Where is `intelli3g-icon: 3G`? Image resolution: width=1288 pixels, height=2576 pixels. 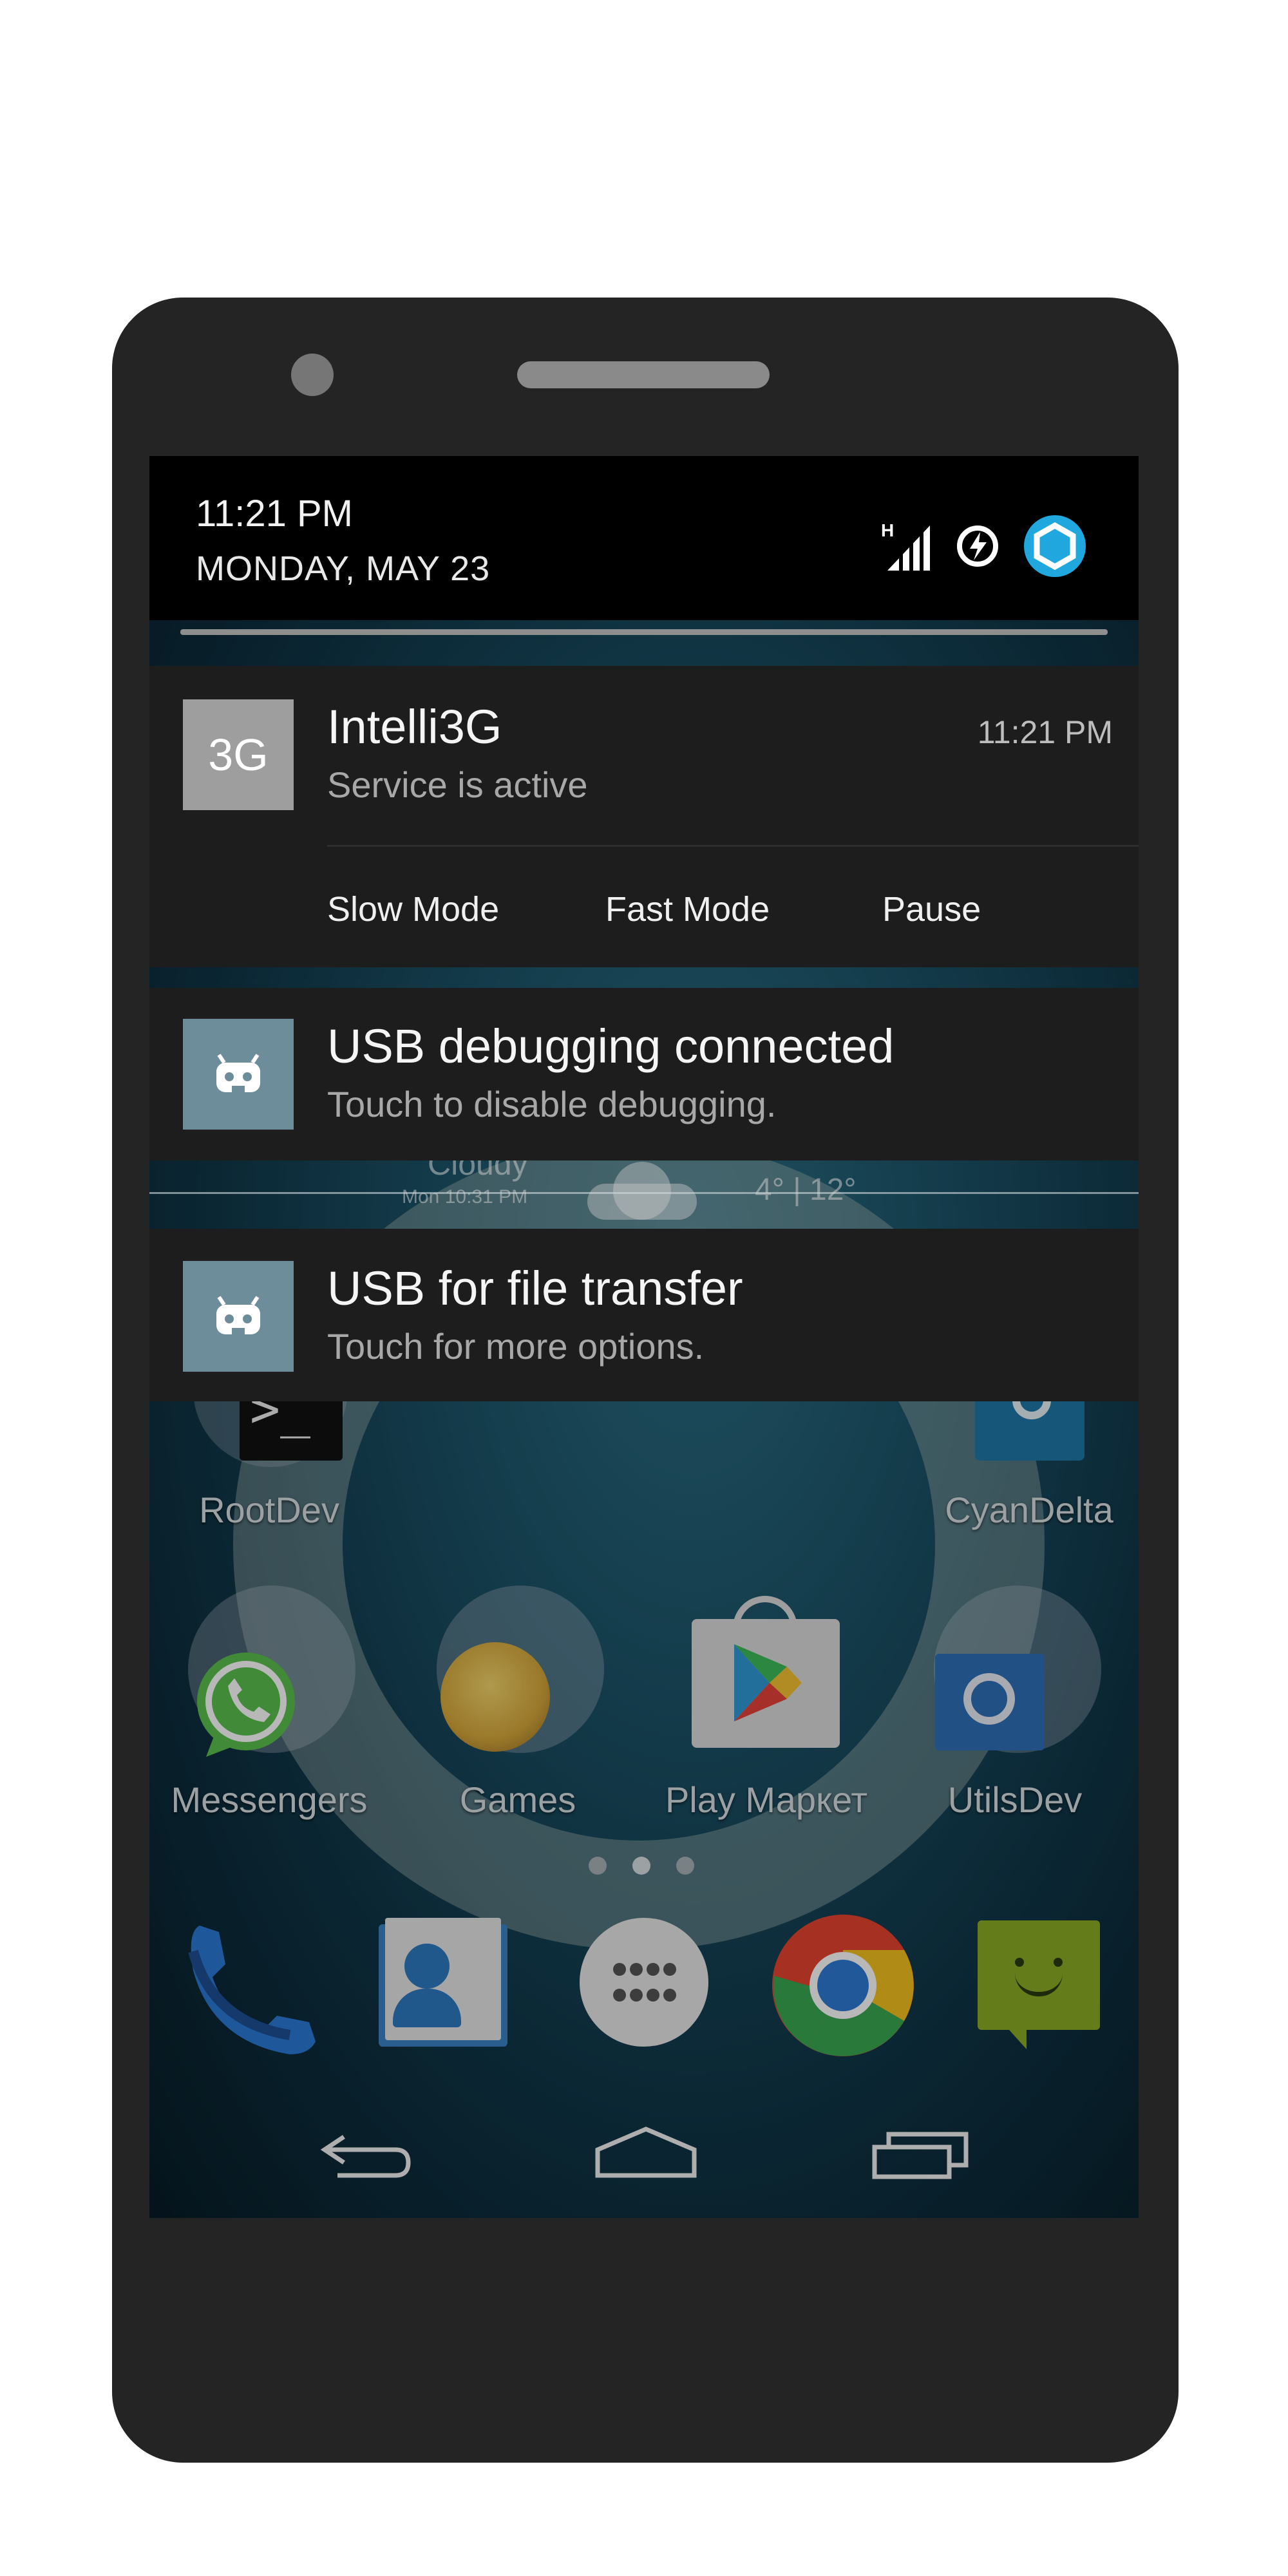 intelli3g-icon: 3G is located at coordinates (239, 754).